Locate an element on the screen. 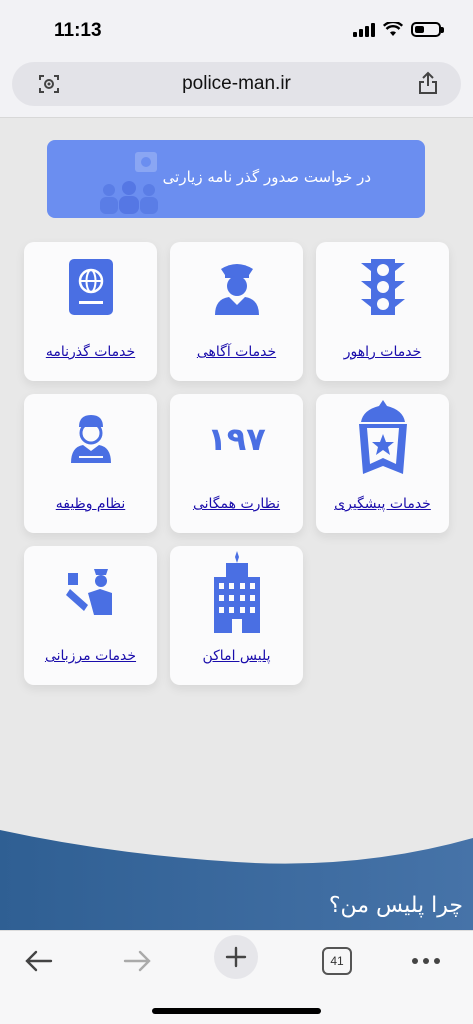 The image size is (473, 1024). building-icon is located at coordinates (236, 592).